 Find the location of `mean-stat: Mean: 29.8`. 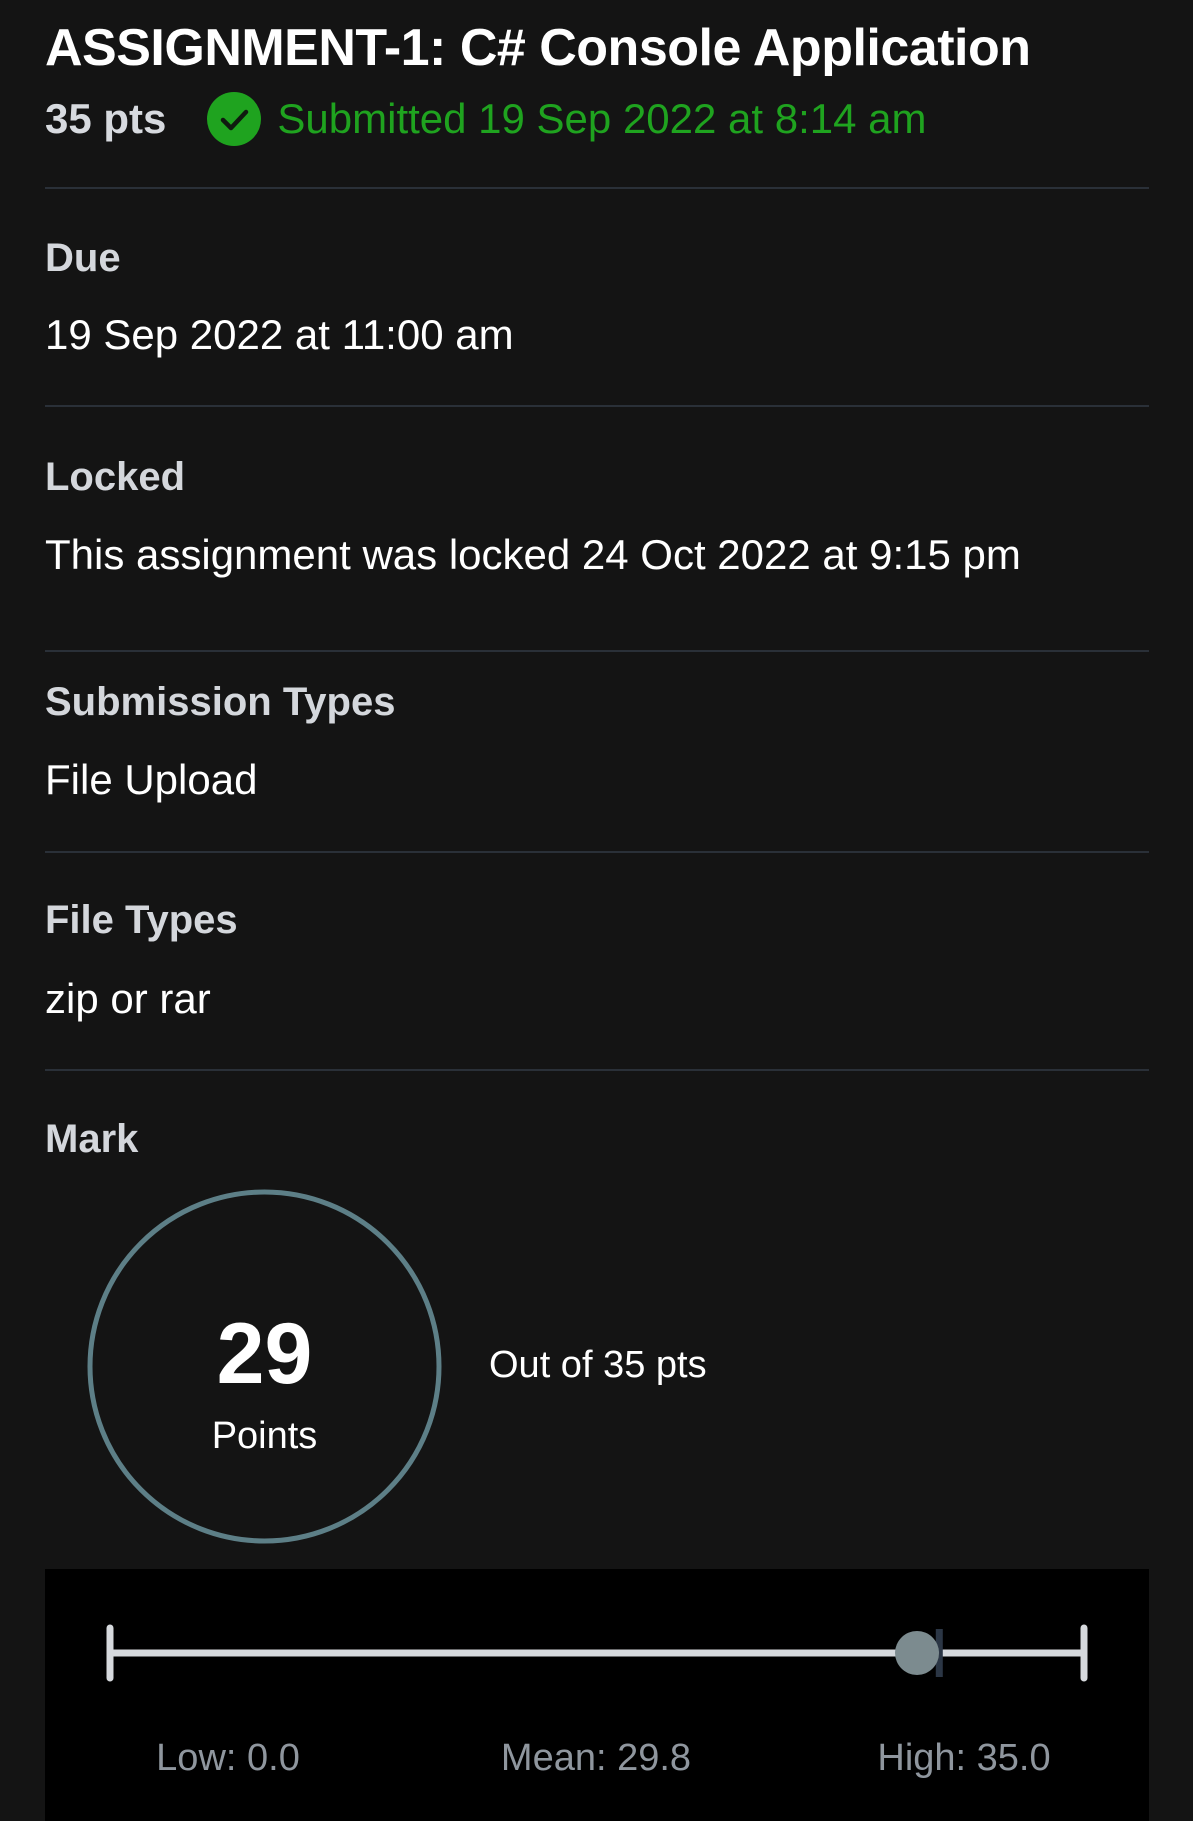

mean-stat: Mean: 29.8 is located at coordinates (596, 1758).